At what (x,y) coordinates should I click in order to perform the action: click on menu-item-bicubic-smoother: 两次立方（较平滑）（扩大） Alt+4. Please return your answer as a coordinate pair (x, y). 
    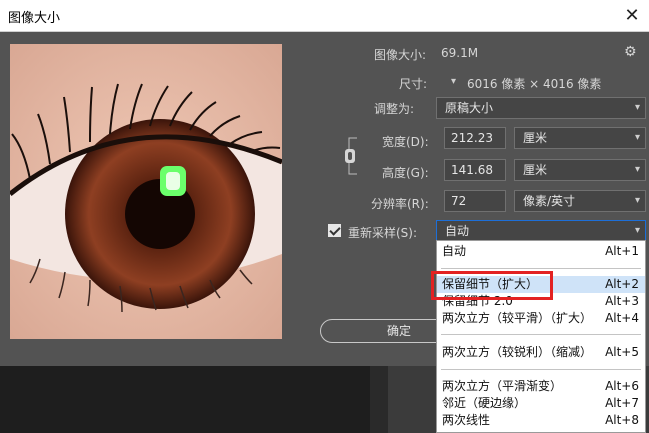
    Looking at the image, I should click on (541, 318).